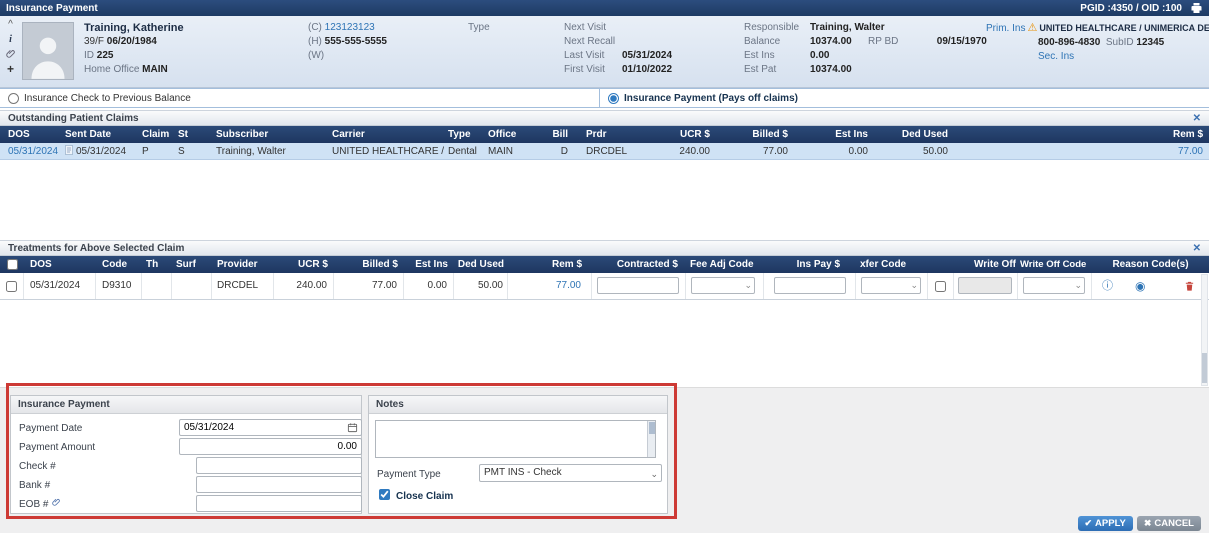 This screenshot has height=533, width=1209. What do you see at coordinates (350, 27) in the screenshot?
I see `cell-phone-link: 123123123` at bounding box center [350, 27].